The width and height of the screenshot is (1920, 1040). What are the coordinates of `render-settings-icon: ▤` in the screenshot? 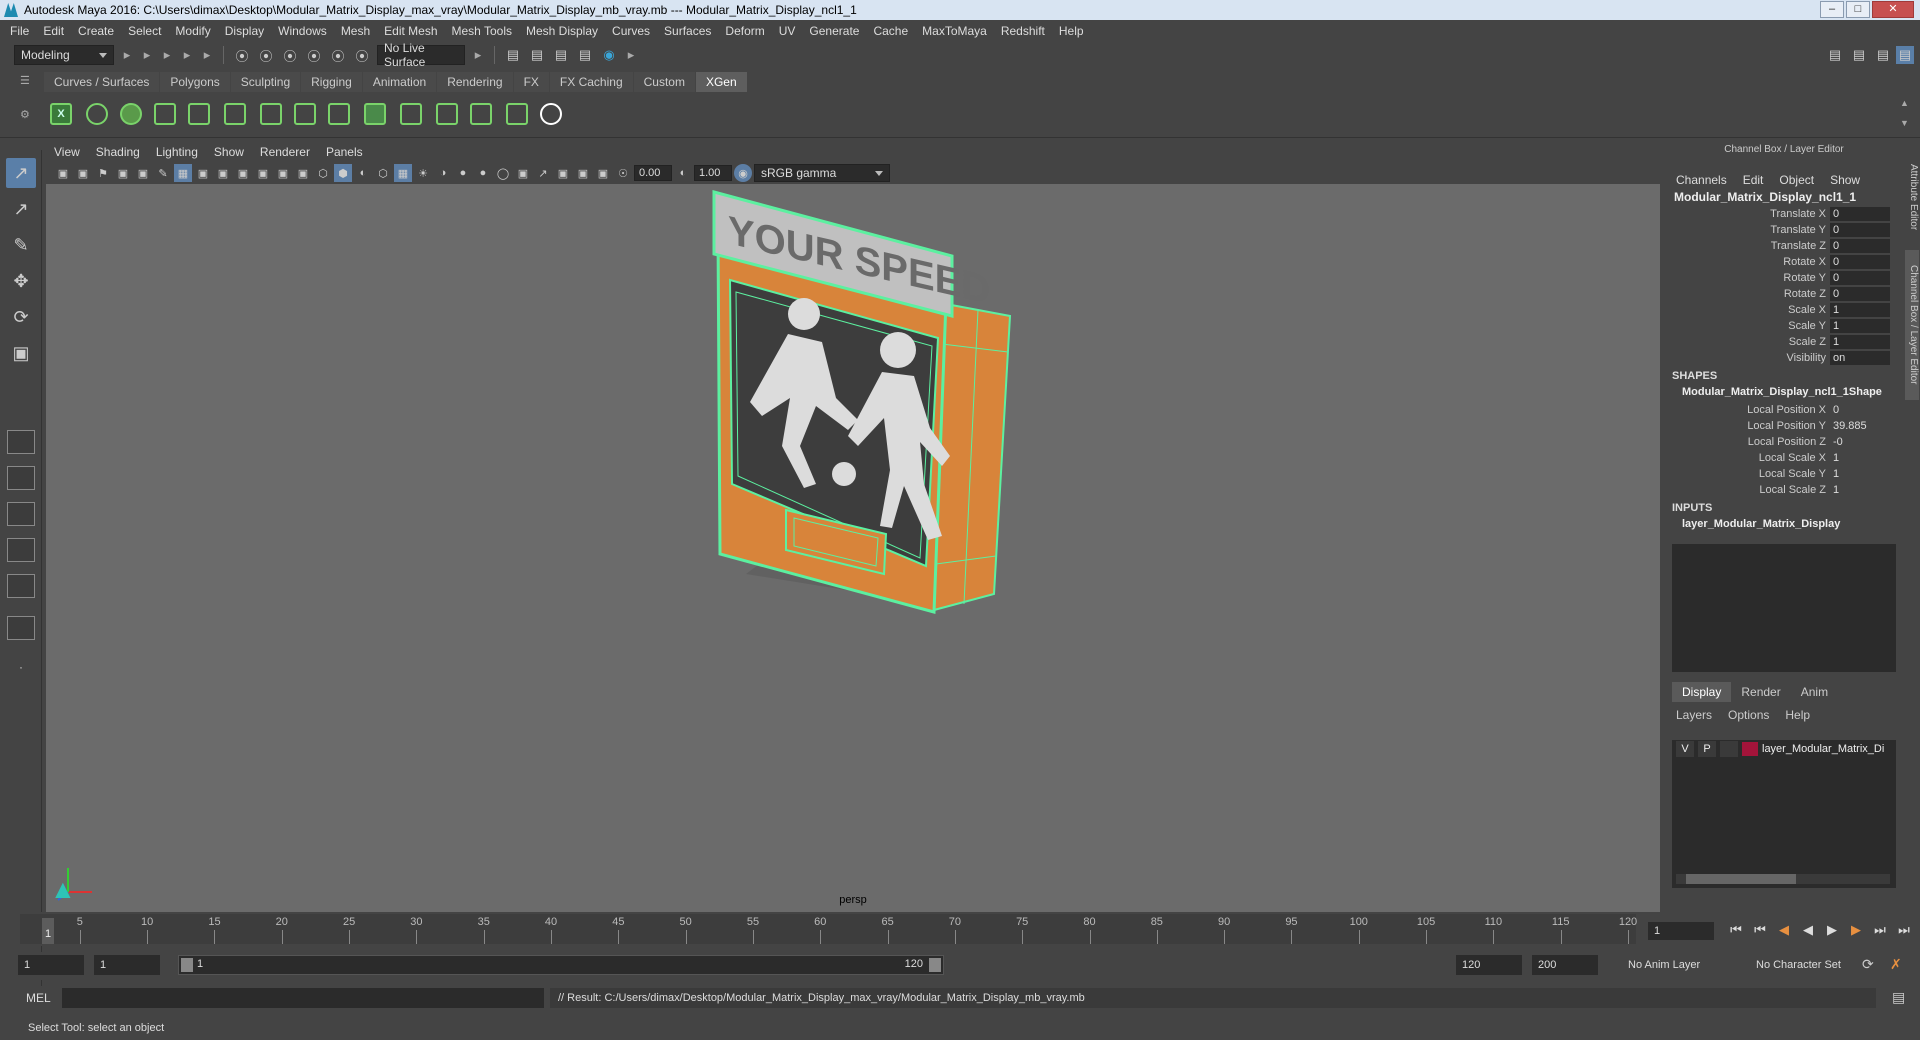 It's located at (513, 55).